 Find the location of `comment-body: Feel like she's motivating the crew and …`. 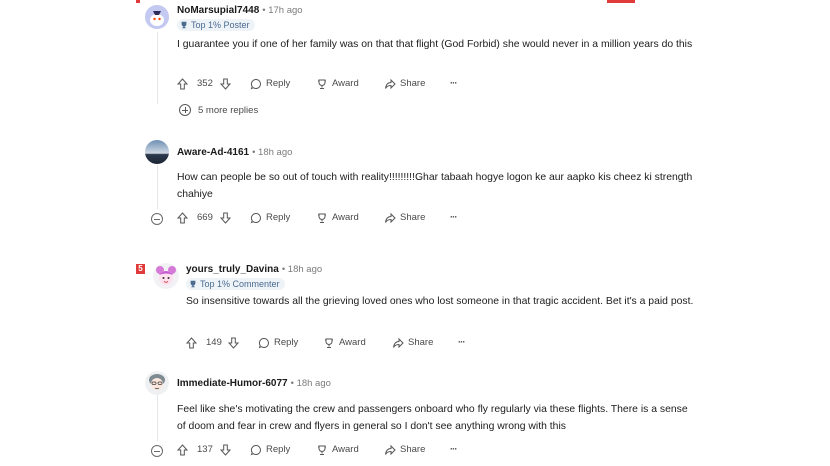

comment-body: Feel like she's motivating the crew and … is located at coordinates (432, 418).